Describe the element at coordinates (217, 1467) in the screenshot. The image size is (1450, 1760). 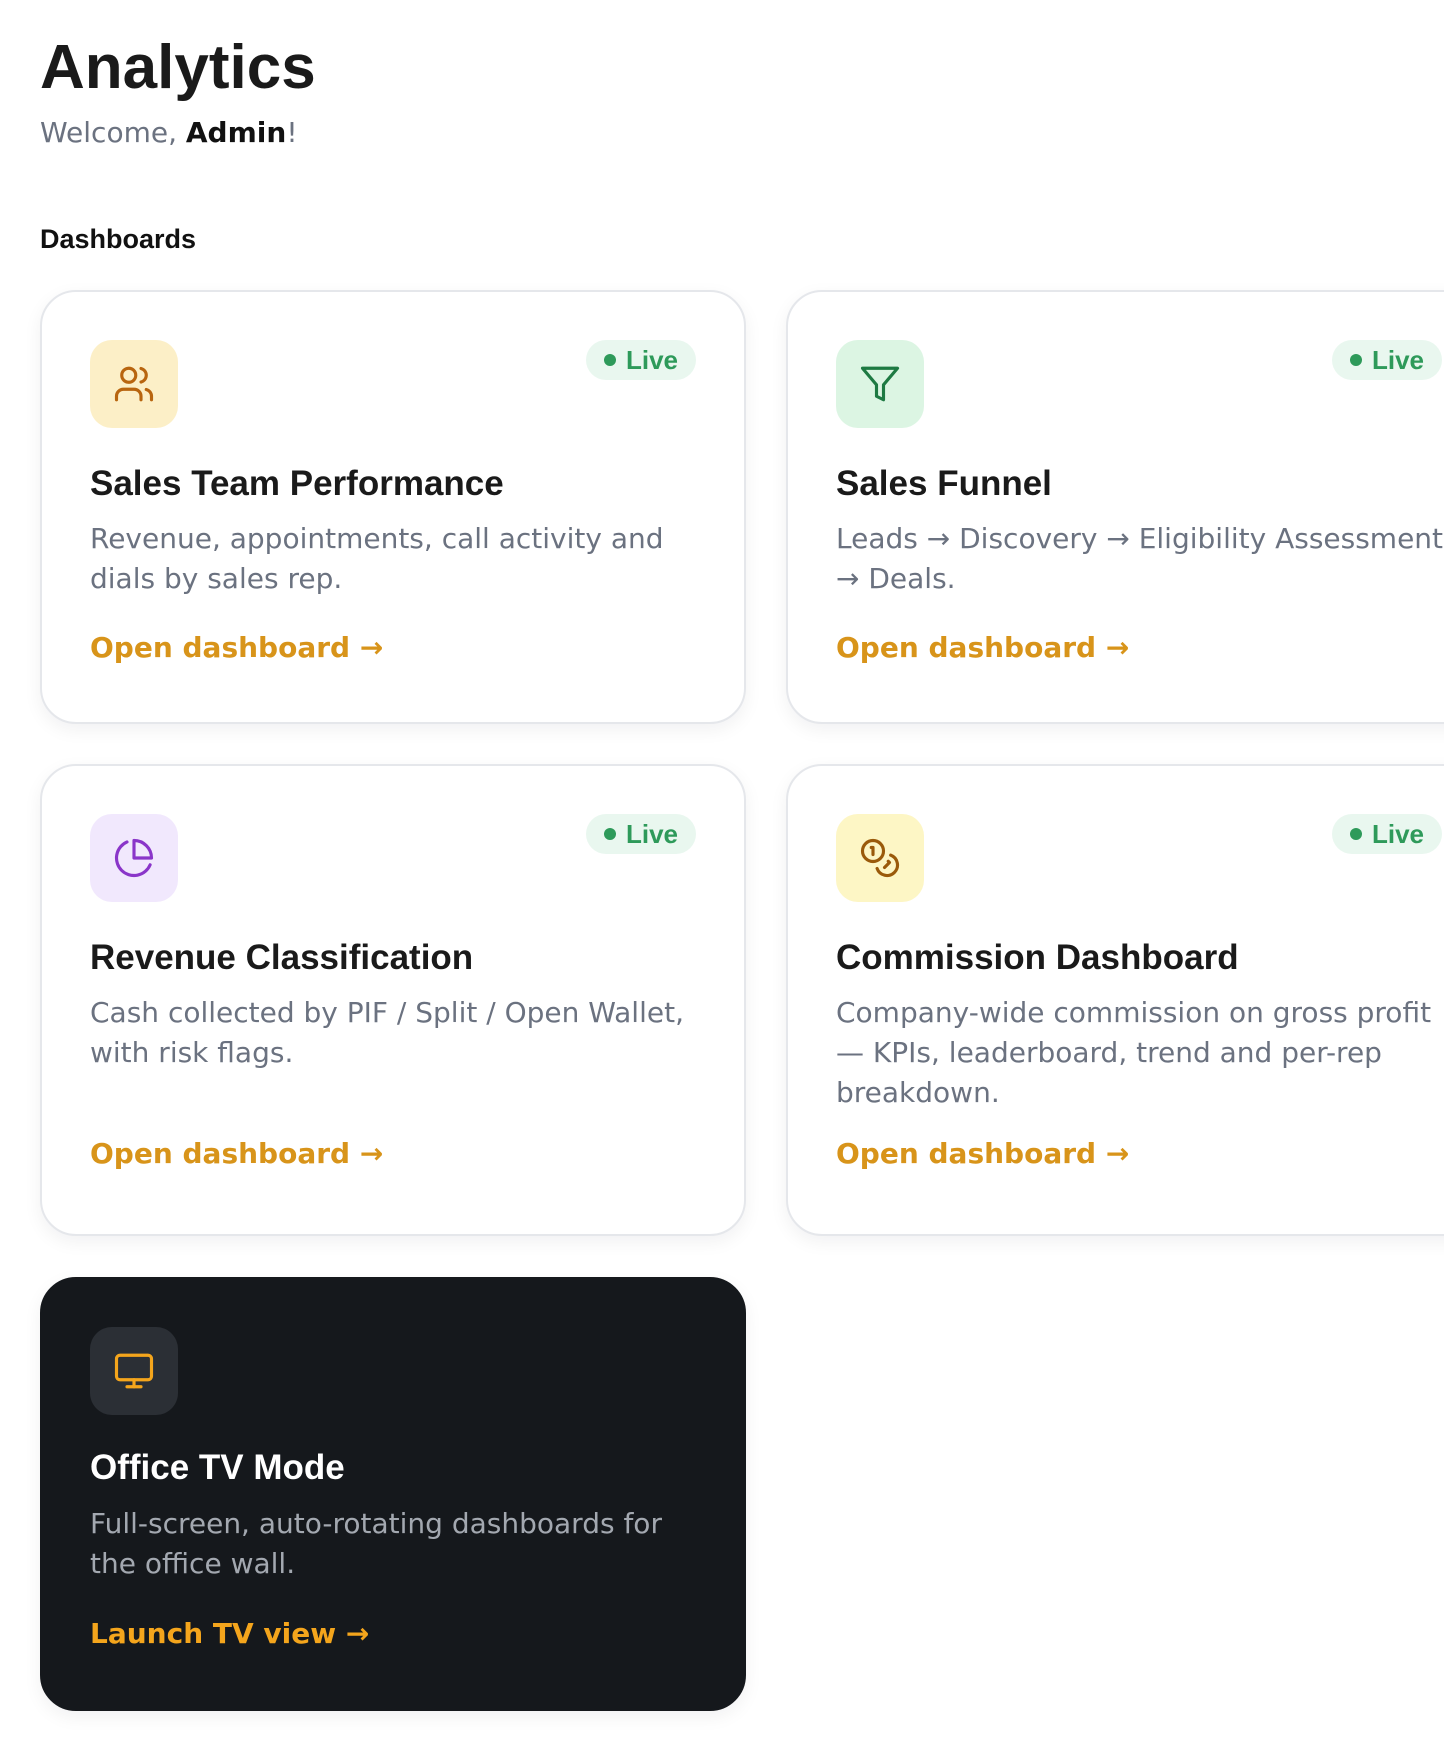
I see `card-title: Office TV Mode` at that location.